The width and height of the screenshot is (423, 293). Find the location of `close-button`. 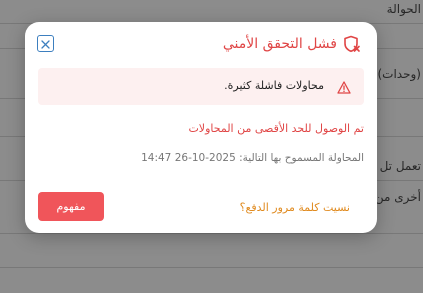

close-button is located at coordinates (45, 43).